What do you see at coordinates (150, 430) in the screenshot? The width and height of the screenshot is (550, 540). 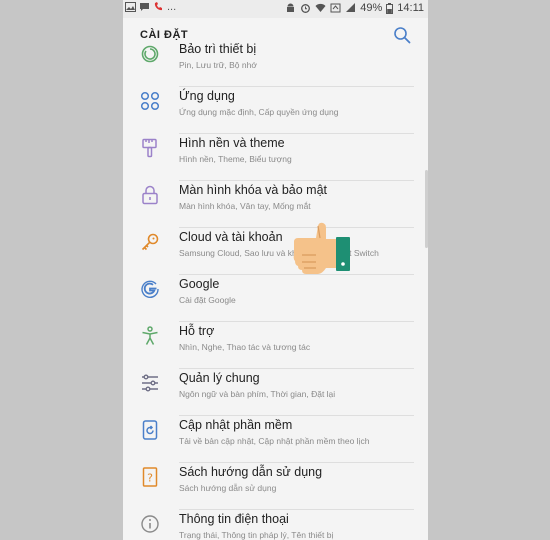 I see `software-update-icon` at bounding box center [150, 430].